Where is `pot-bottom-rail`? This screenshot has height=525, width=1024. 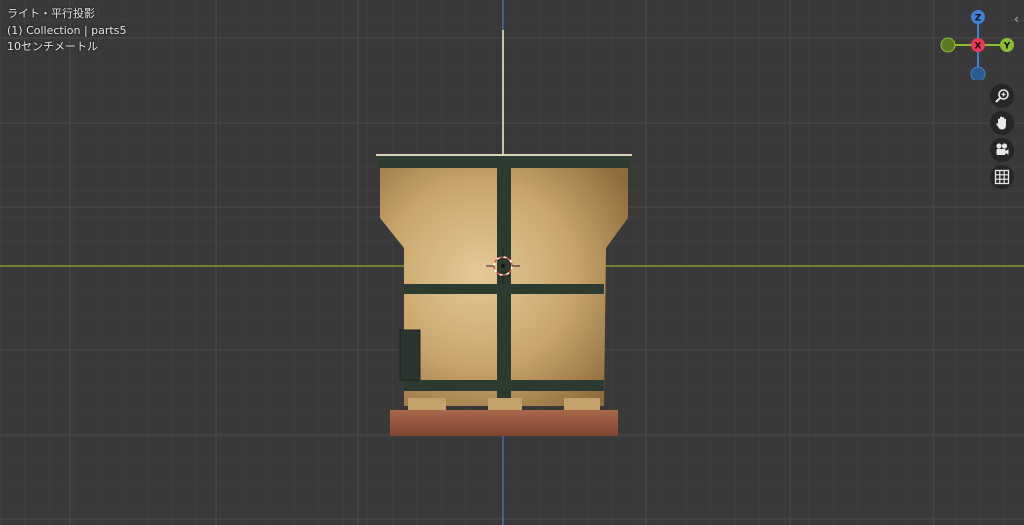
pot-bottom-rail is located at coordinates (504, 385).